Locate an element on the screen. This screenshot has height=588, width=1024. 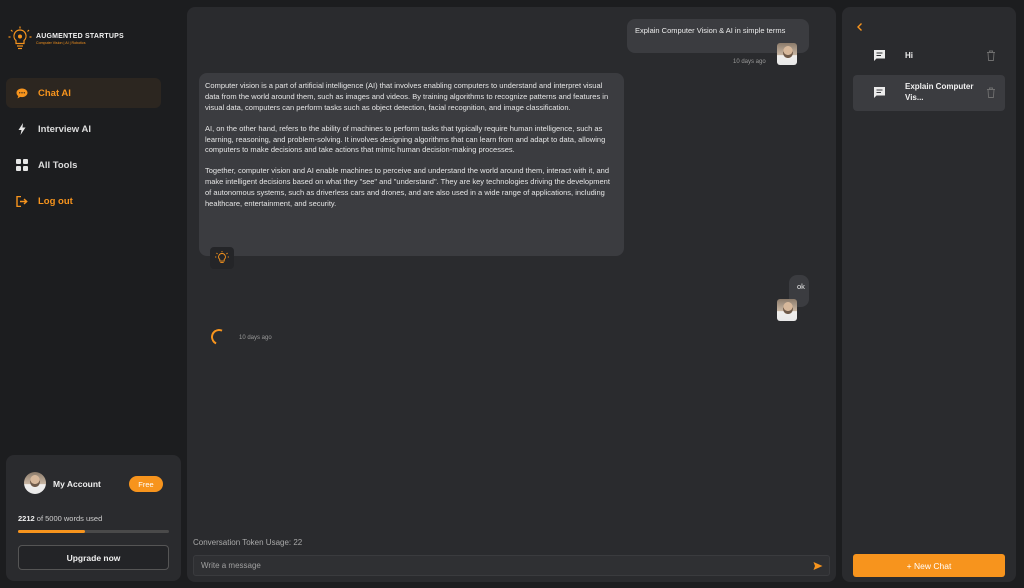
main-nav: Chat AI Interview AI All Tools Log out is located at coordinates (83, 150).